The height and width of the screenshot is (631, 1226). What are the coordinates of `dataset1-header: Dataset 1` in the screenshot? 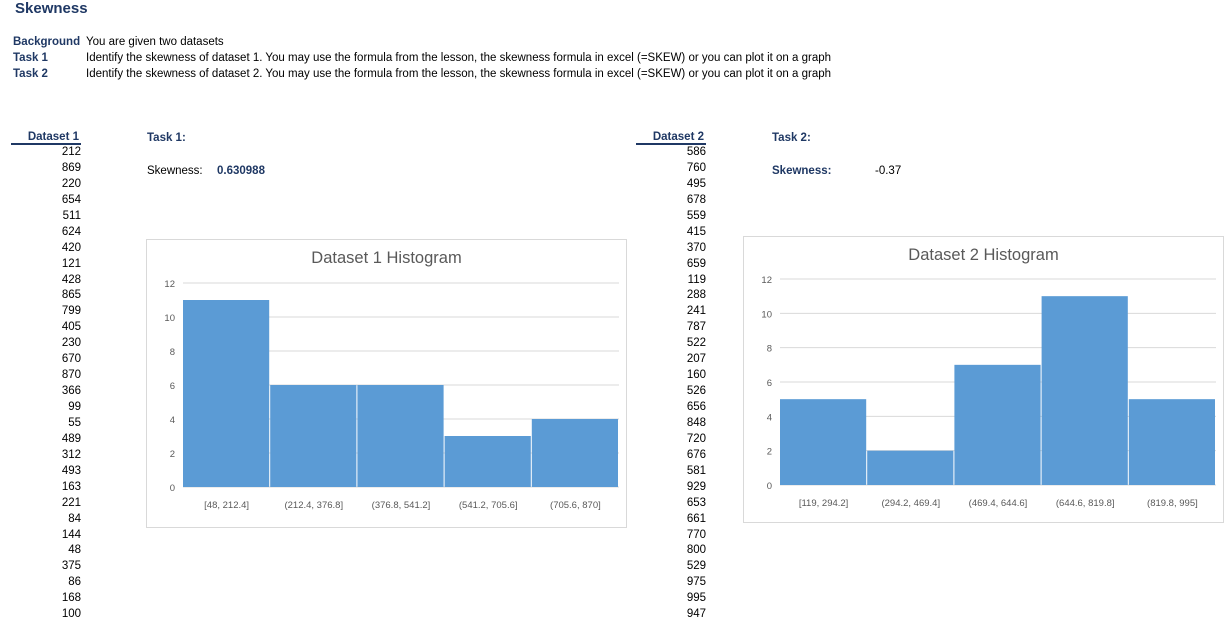 It's located at (46, 138).